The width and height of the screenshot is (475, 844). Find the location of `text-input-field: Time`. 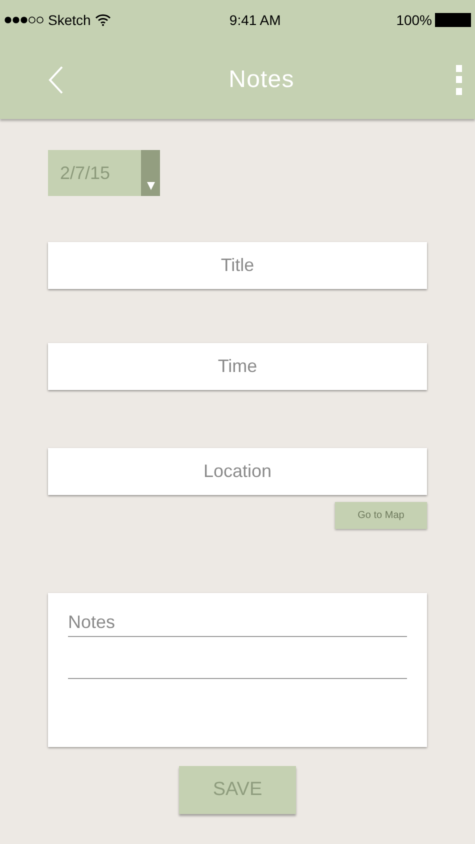

text-input-field: Time is located at coordinates (237, 366).